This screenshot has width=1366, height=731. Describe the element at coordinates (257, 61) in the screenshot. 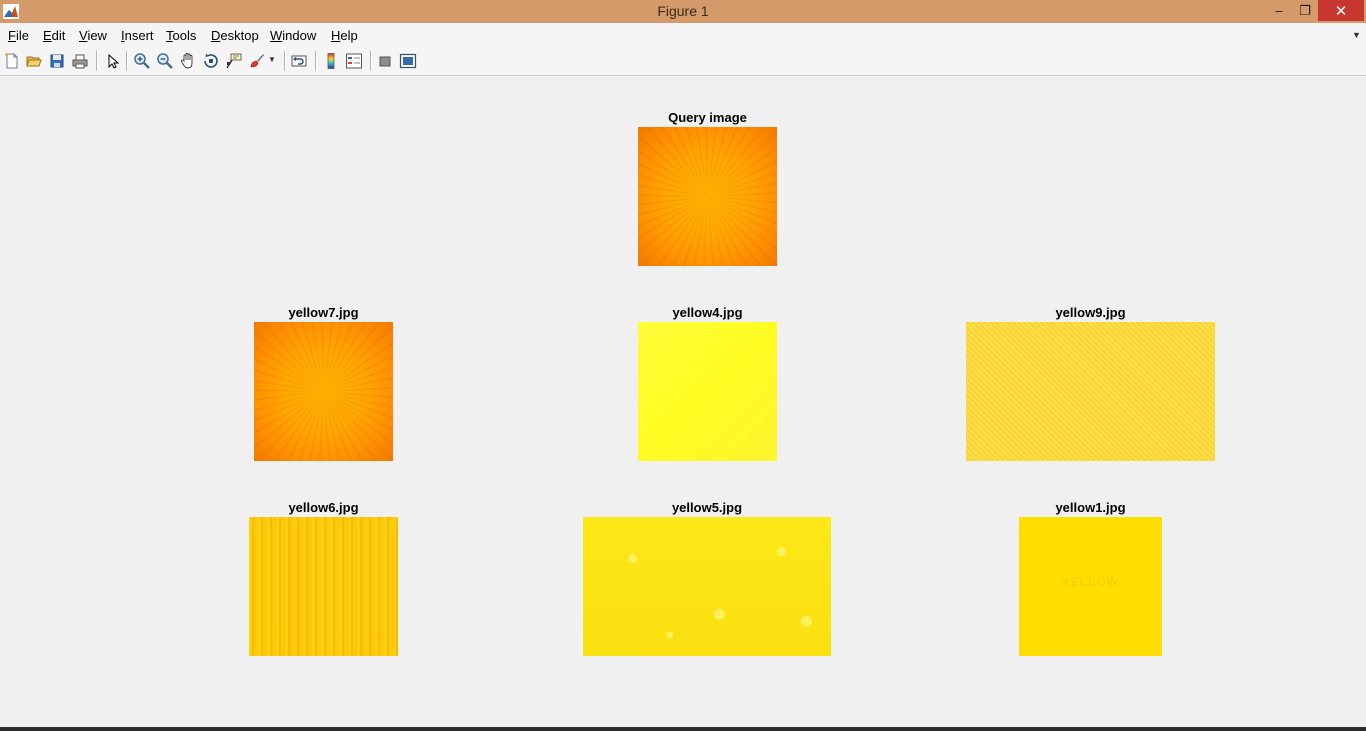

I see `brush-icon` at that location.